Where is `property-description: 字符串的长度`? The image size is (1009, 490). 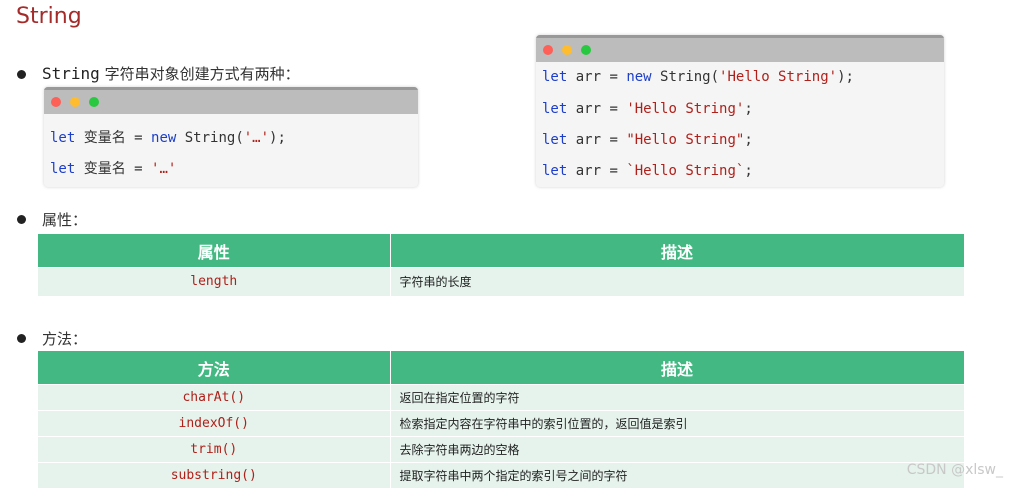 property-description: 字符串的长度 is located at coordinates (677, 281).